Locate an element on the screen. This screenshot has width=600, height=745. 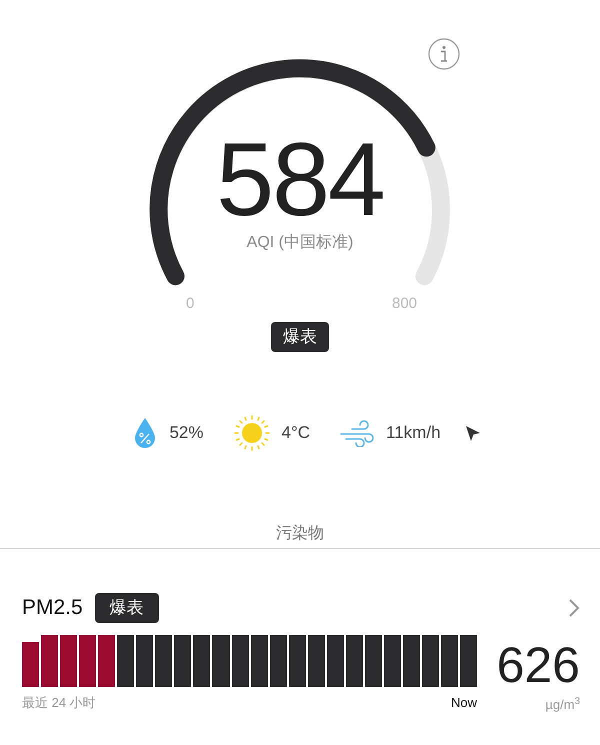
pollutant-value: 626 is located at coordinates (538, 665).